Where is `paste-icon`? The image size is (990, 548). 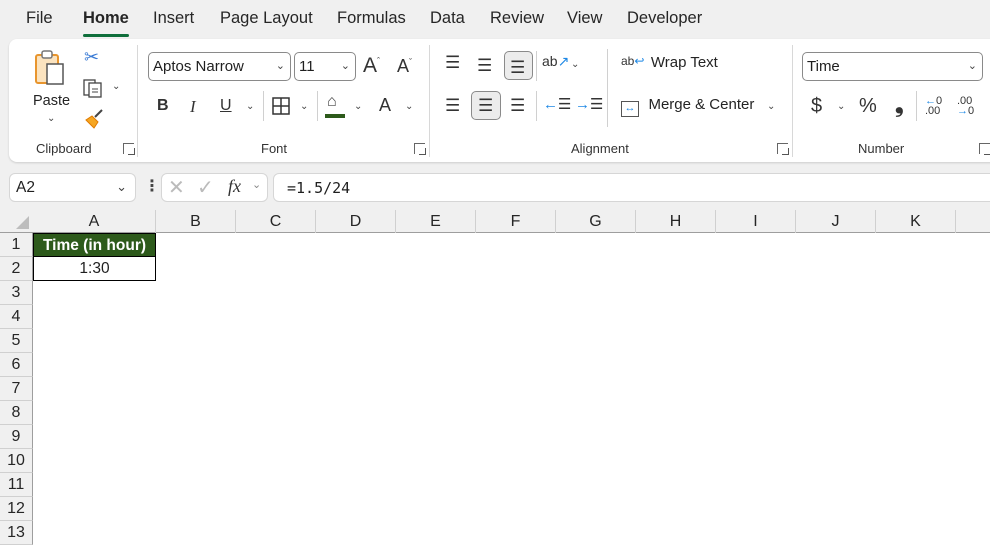 paste-icon is located at coordinates (49, 67).